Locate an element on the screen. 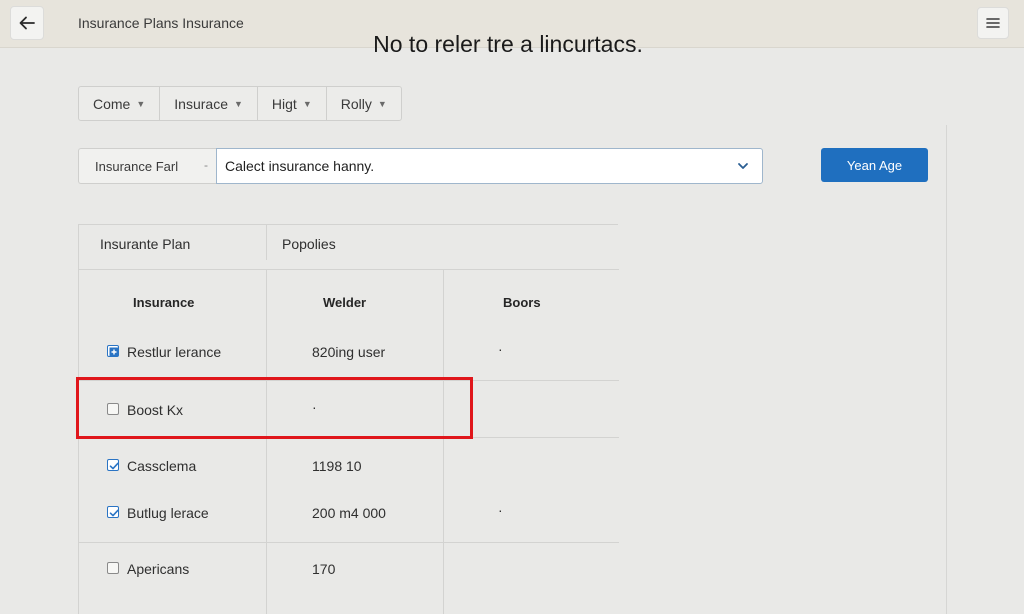 The image size is (1024, 614). field-type-dropdown: Insurance Farl - is located at coordinates (147, 166).